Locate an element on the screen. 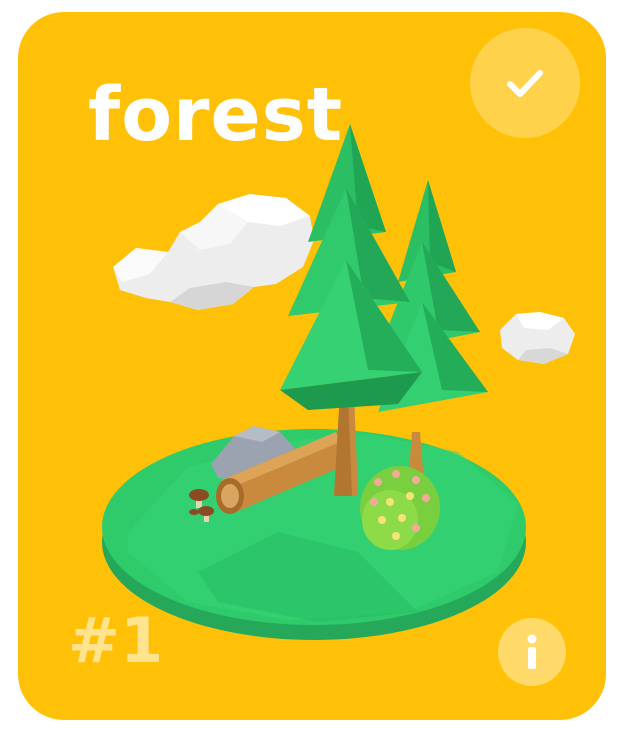 This screenshot has height=732, width=623. card-title: forest is located at coordinates (216, 115).